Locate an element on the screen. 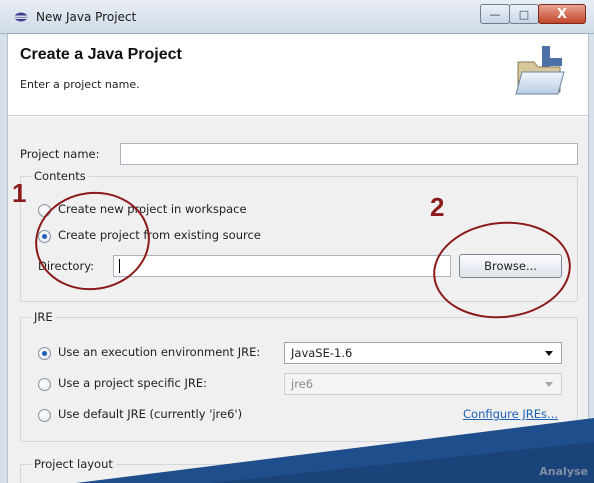 This screenshot has width=594, height=483. contents-group-title: Contents is located at coordinates (60, 176).